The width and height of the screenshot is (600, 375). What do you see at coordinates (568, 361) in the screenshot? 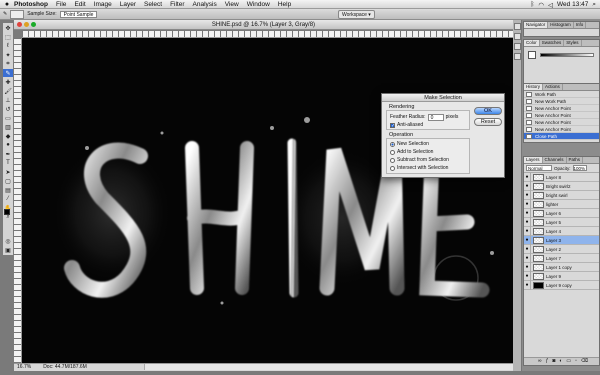
I see `new-group-icon: ▭` at bounding box center [568, 361].